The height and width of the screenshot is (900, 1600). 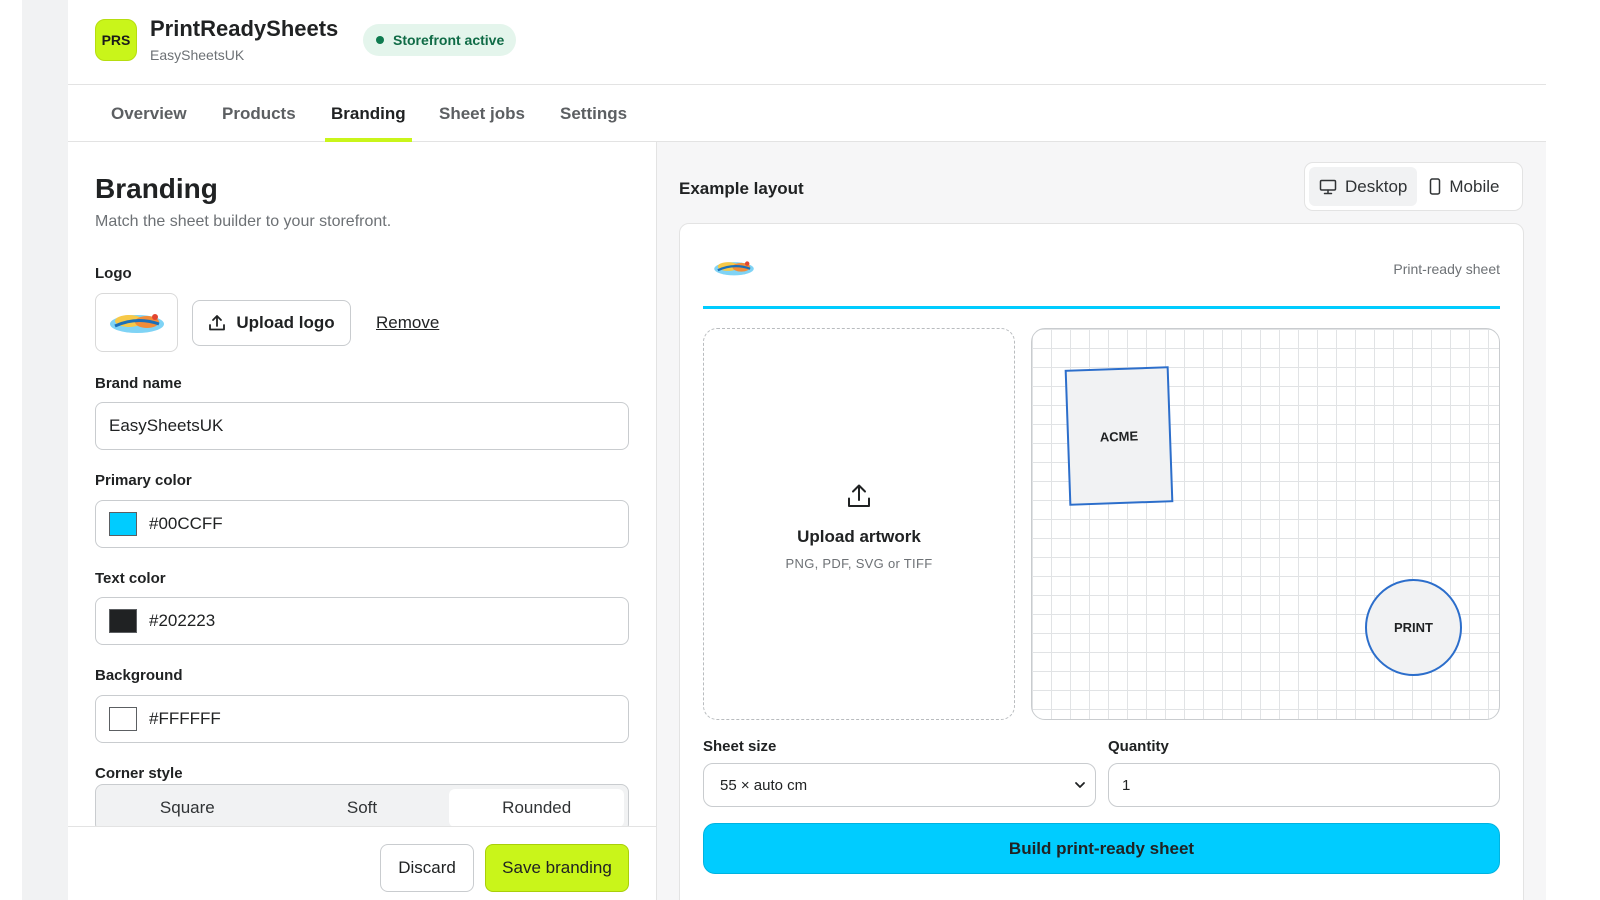 What do you see at coordinates (859, 524) in the screenshot?
I see `artwork-drop-zone: Upload artwork PNG, PDF, SVG or TIFF` at bounding box center [859, 524].